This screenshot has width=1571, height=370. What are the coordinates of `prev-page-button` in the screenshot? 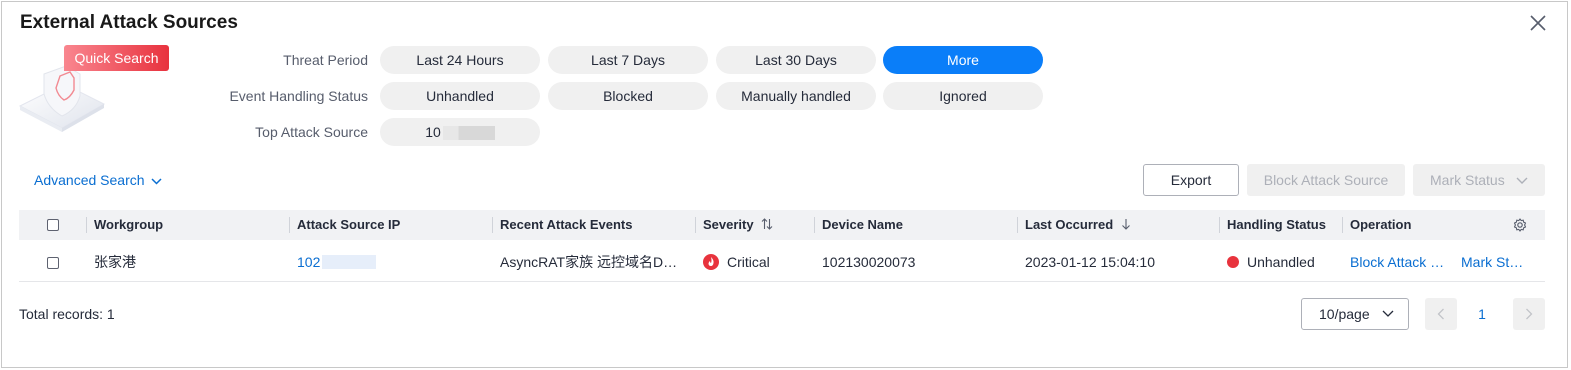 It's located at (1441, 314).